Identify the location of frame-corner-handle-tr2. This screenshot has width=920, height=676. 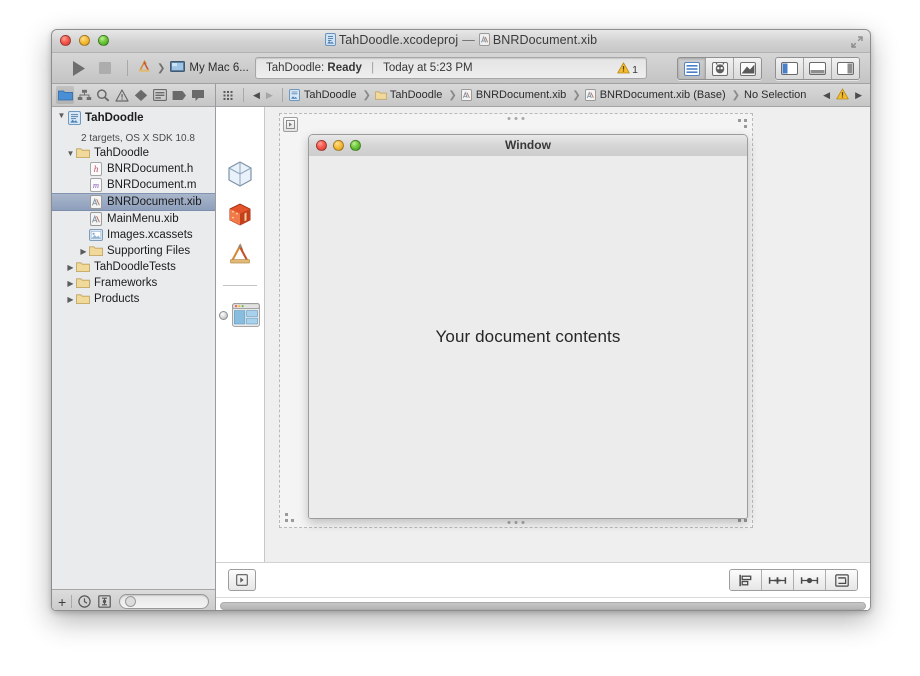
(739, 120).